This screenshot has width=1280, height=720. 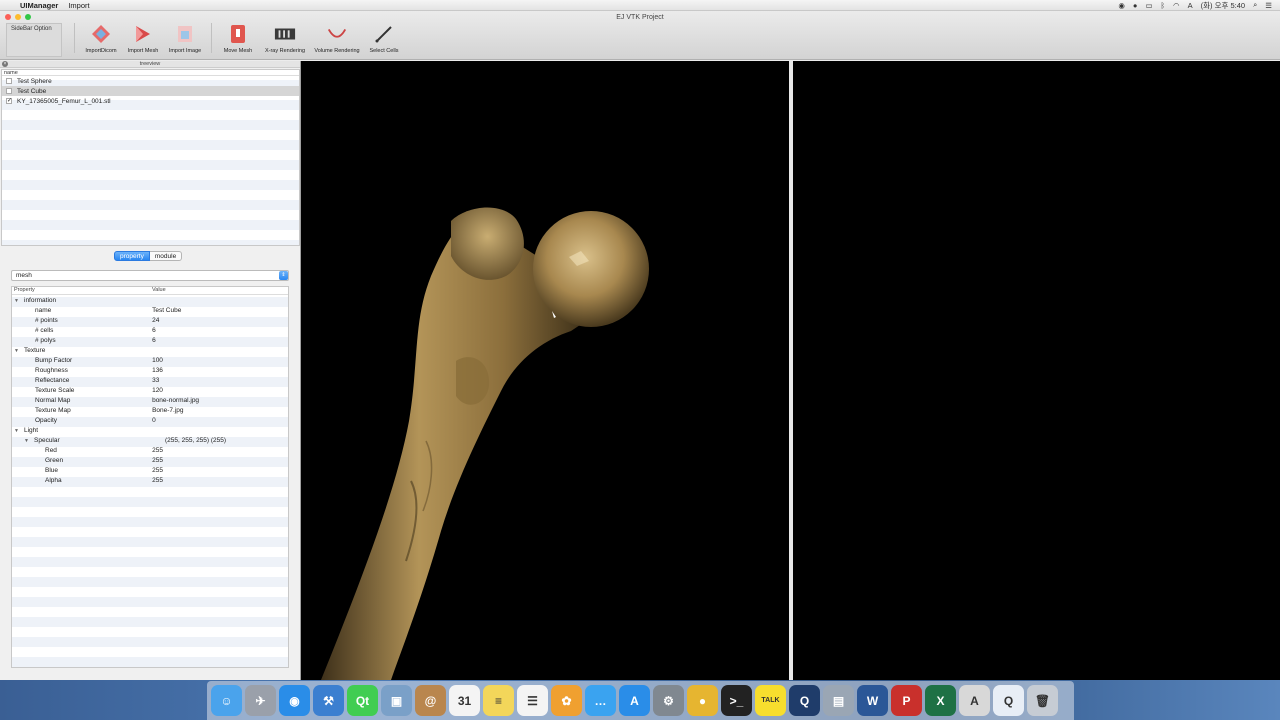 What do you see at coordinates (219, 440) in the screenshot?
I see `property-value: (255, 255, 255) (255)` at bounding box center [219, 440].